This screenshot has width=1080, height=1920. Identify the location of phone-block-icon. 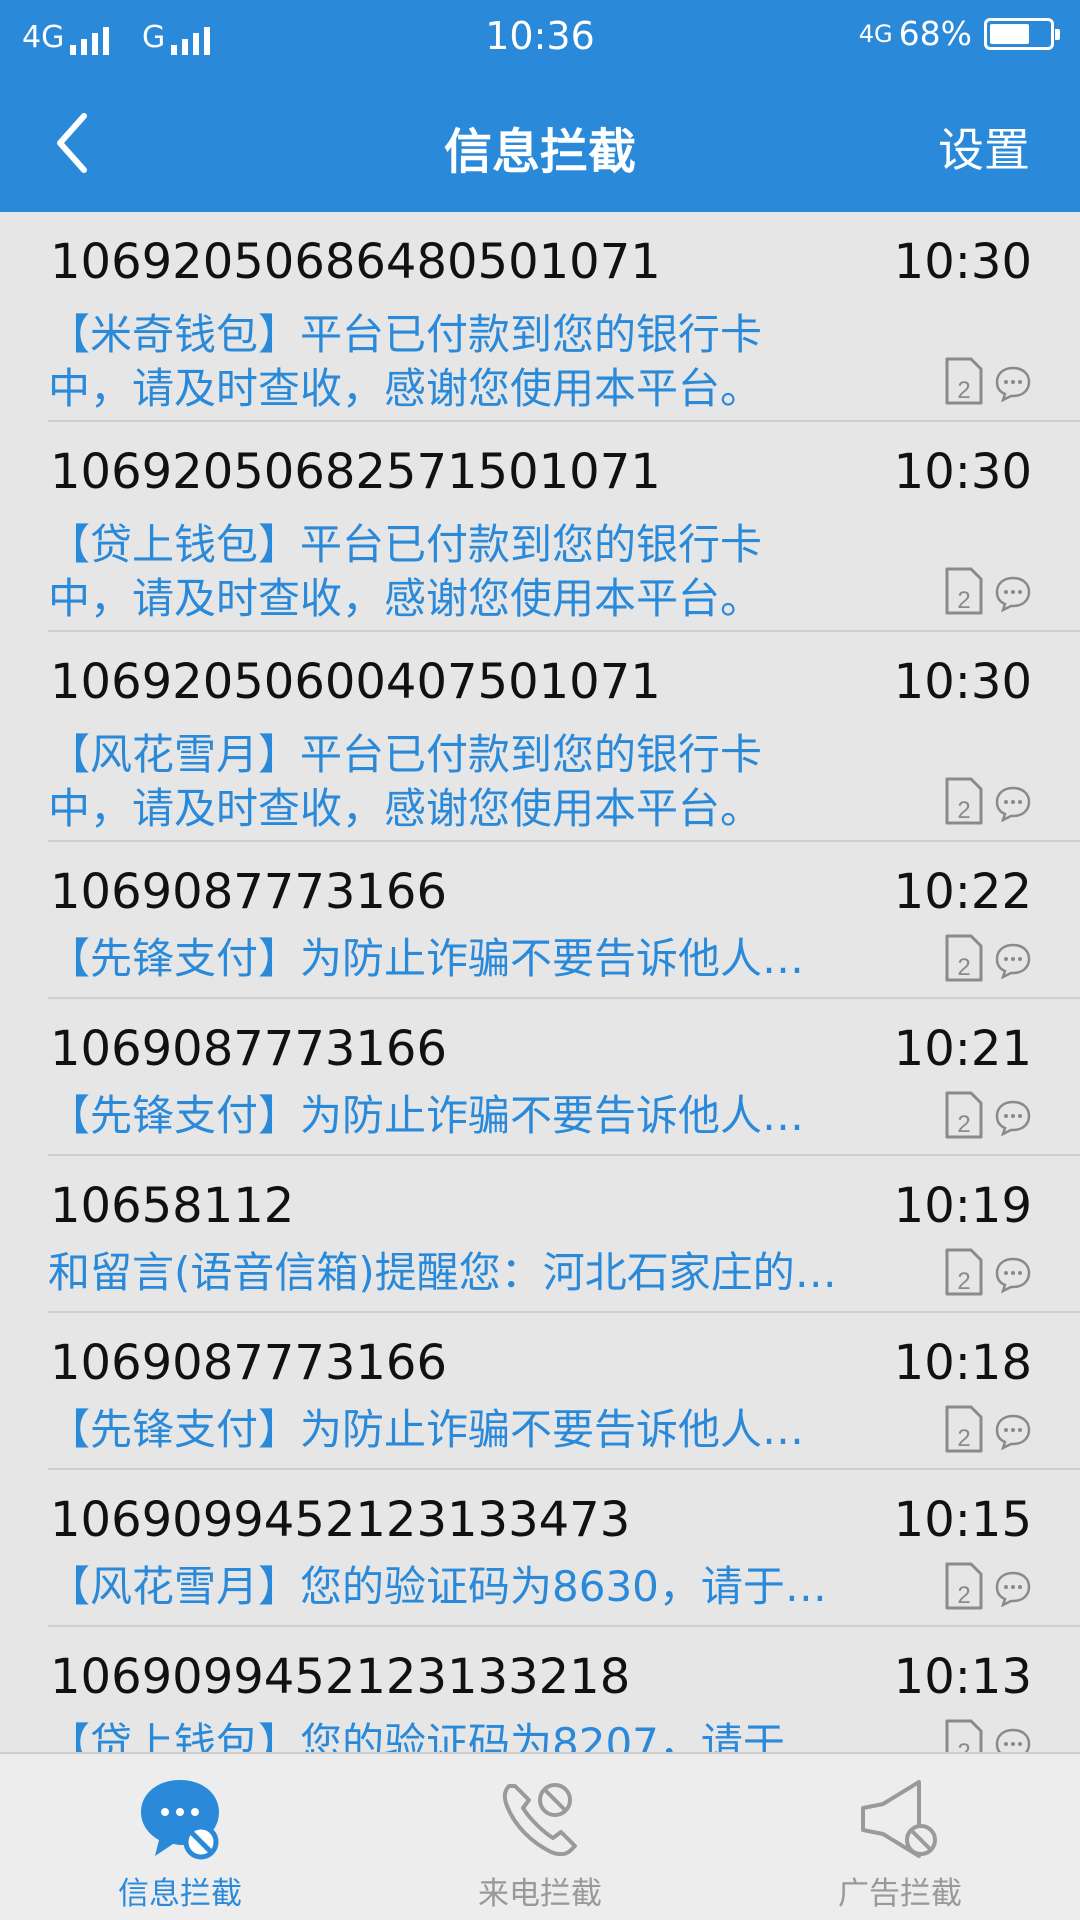
(539, 1820).